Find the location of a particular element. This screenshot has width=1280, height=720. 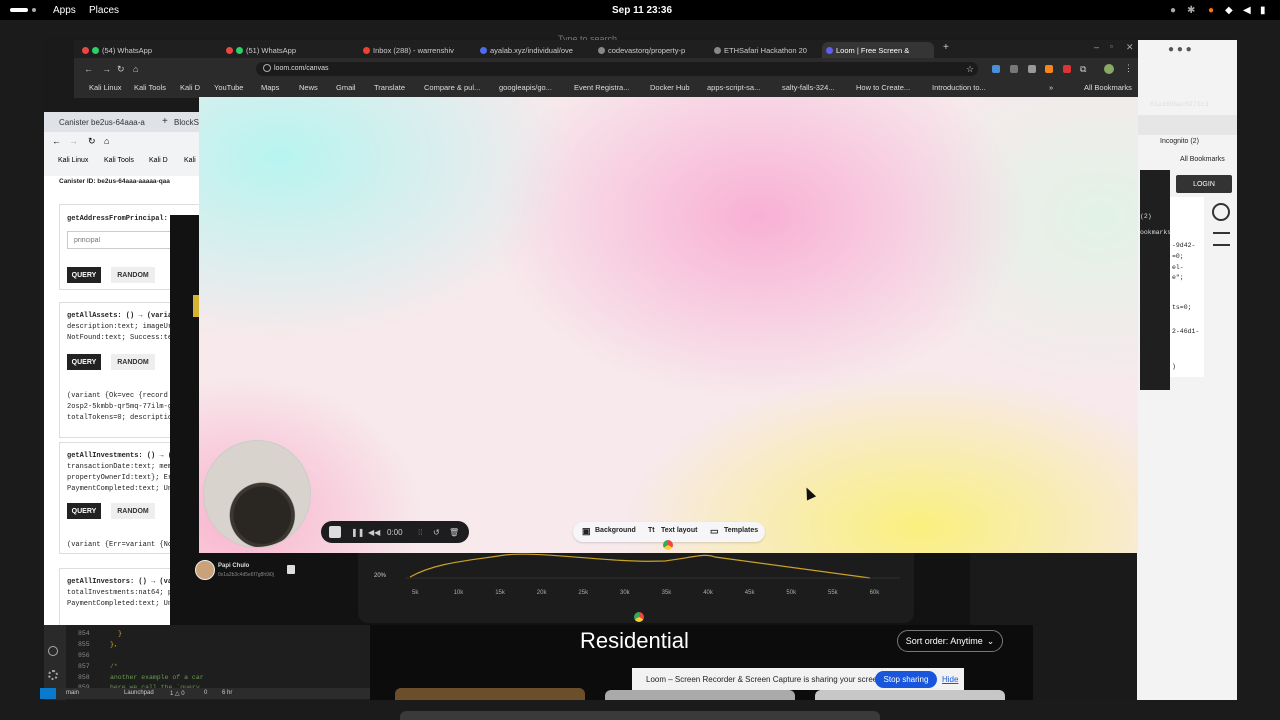

account-icon is located at coordinates (53, 651).